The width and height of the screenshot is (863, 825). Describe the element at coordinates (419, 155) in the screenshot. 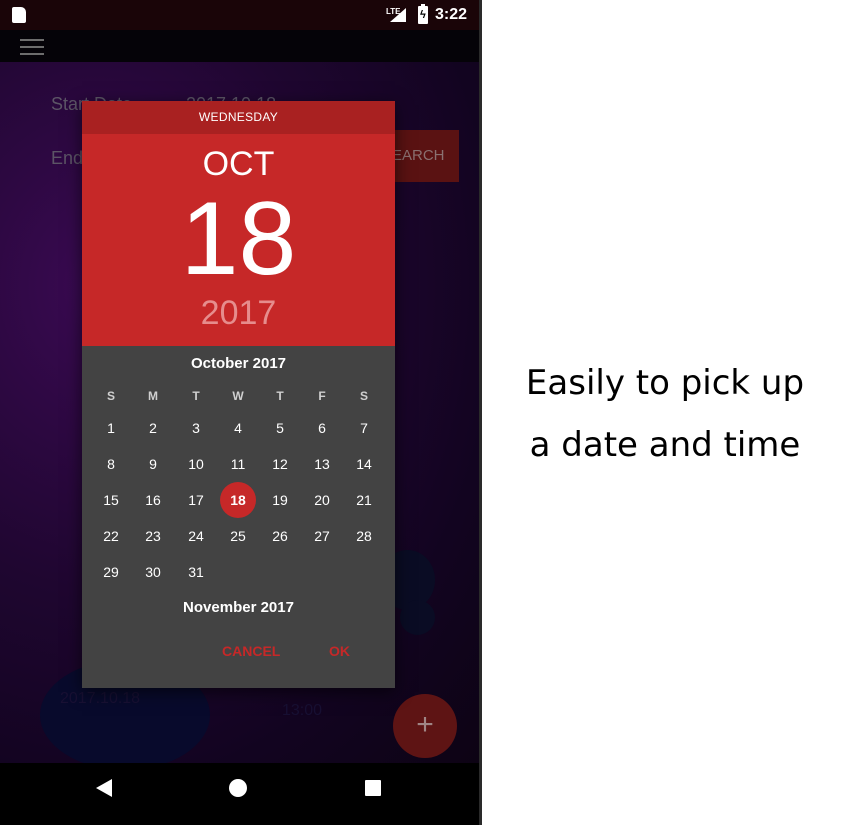

I see `search-button-label: SEARCH` at that location.